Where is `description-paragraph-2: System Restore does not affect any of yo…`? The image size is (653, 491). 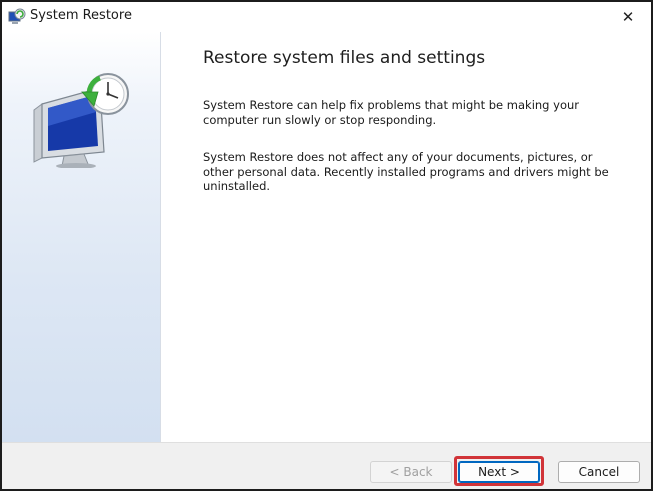
description-paragraph-2: System Restore does not affect any of yo… is located at coordinates (406, 171).